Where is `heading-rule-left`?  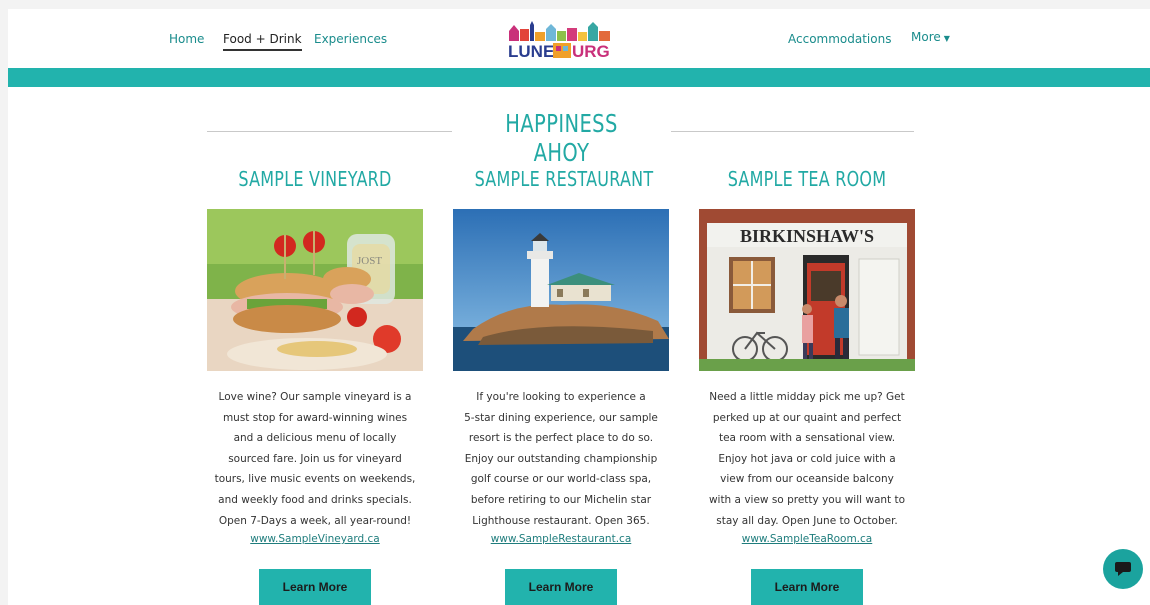 heading-rule-left is located at coordinates (329, 131).